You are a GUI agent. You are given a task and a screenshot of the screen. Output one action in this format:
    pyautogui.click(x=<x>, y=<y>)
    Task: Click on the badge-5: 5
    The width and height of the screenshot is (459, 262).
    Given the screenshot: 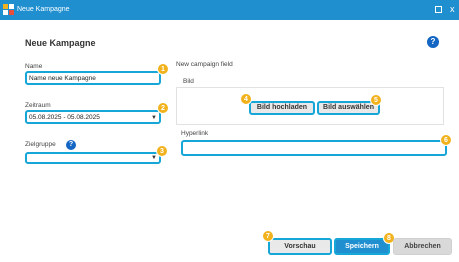 What is the action you would take?
    pyautogui.click(x=376, y=100)
    